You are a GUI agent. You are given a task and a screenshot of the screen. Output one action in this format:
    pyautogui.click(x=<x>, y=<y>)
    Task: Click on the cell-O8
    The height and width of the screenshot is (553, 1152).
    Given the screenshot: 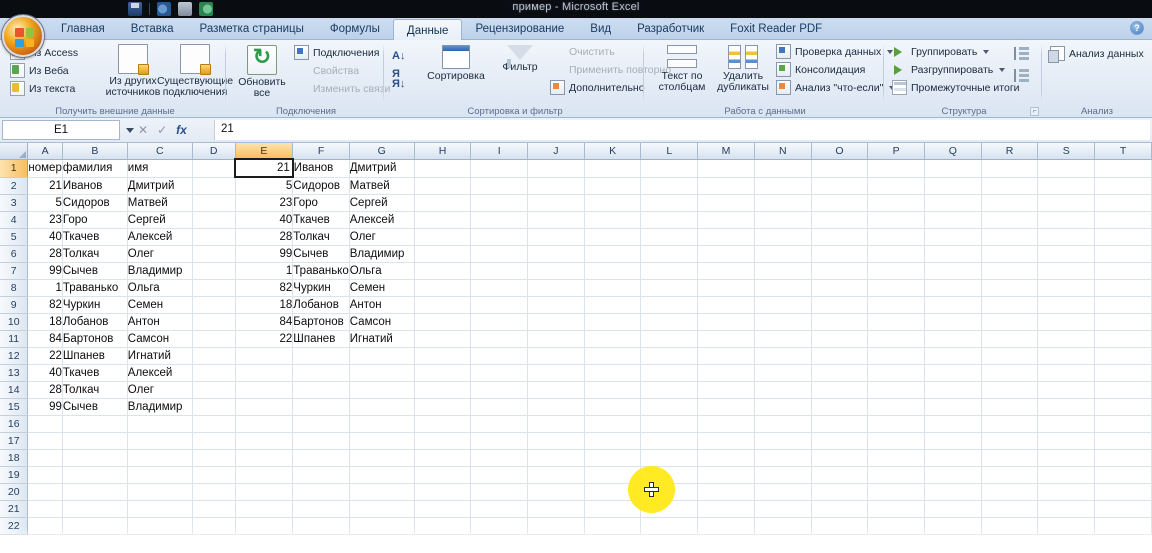 What is the action you would take?
    pyautogui.click(x=840, y=288)
    